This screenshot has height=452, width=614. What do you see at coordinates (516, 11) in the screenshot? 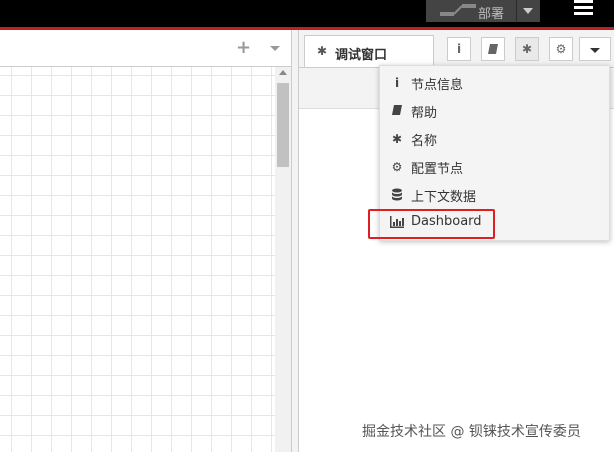
I see `deploy-separator` at bounding box center [516, 11].